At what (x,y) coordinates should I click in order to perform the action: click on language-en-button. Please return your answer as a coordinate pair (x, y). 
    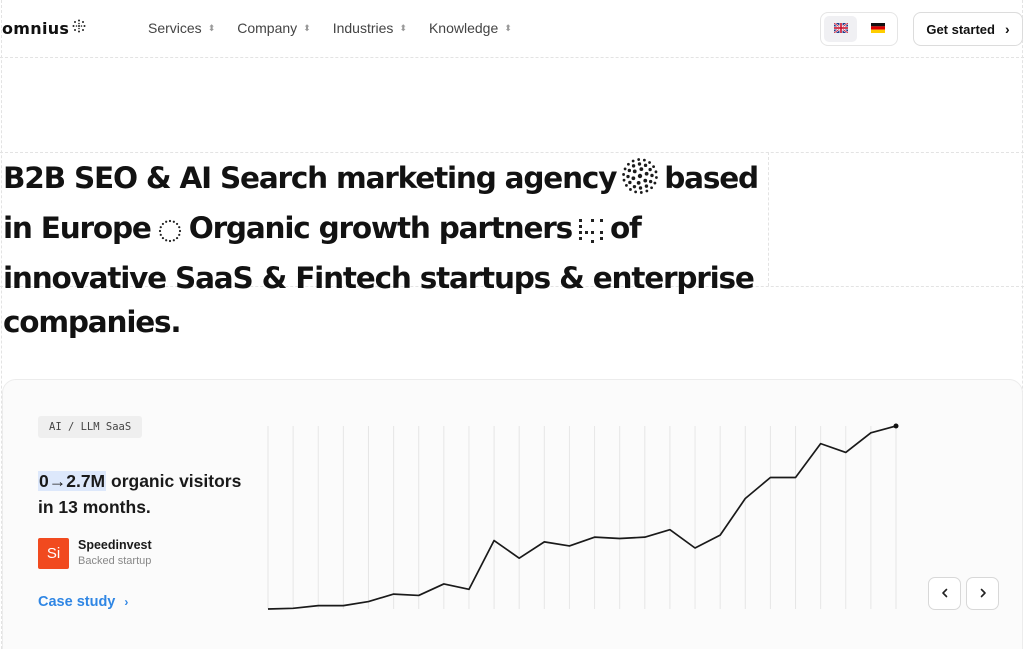
    Looking at the image, I should click on (840, 29).